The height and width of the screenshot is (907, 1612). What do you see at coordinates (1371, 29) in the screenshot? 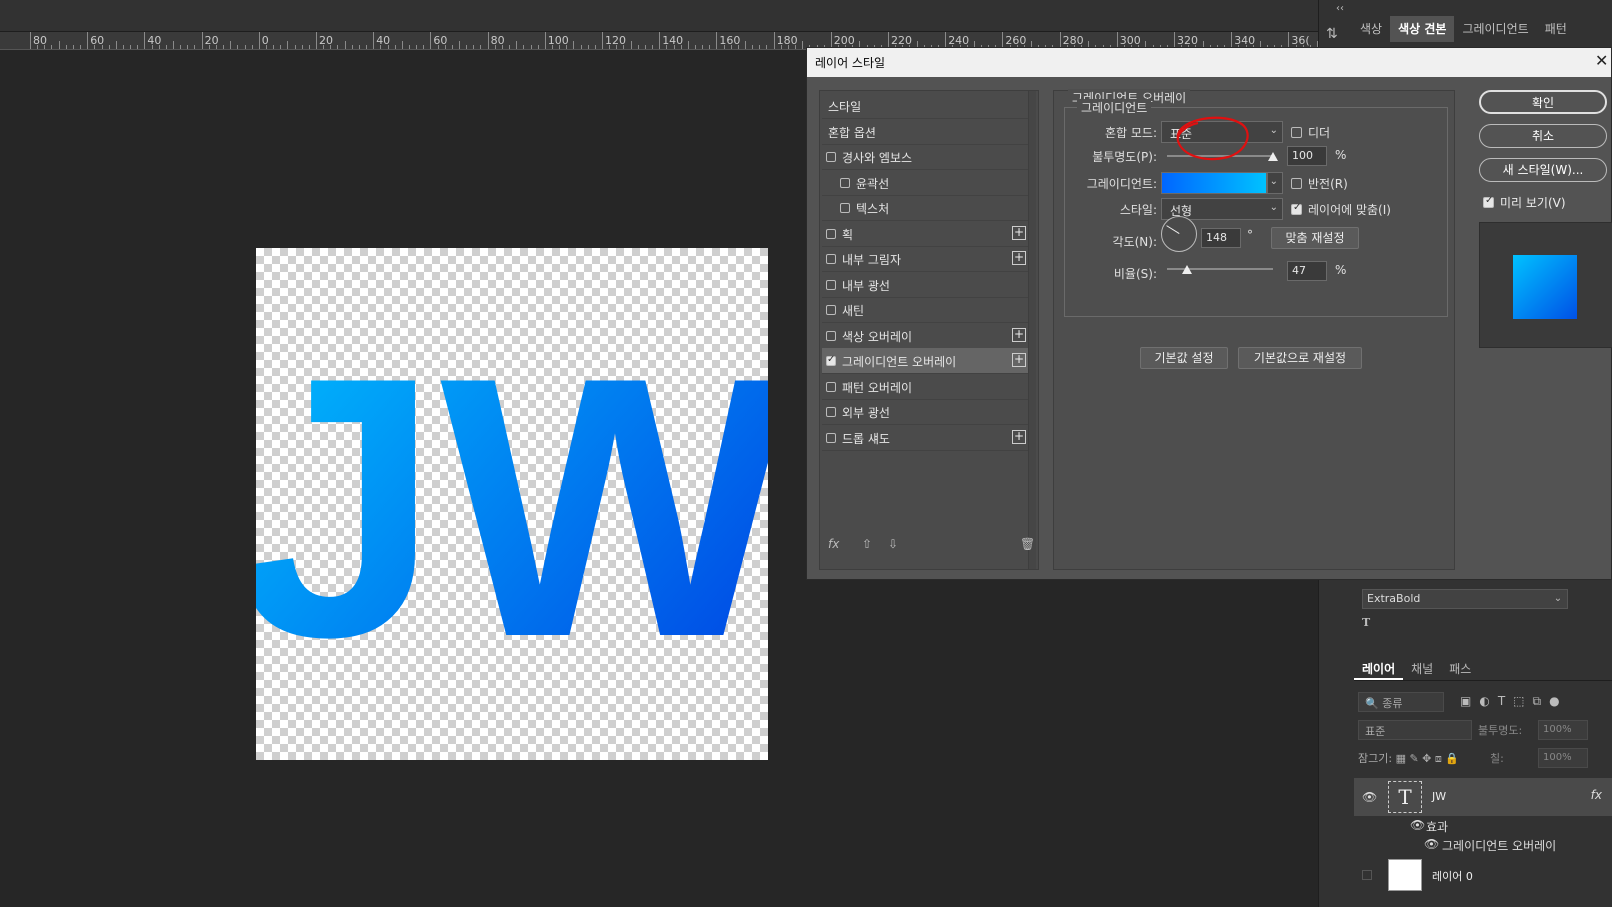
I see `panel-tab: 색상` at bounding box center [1371, 29].